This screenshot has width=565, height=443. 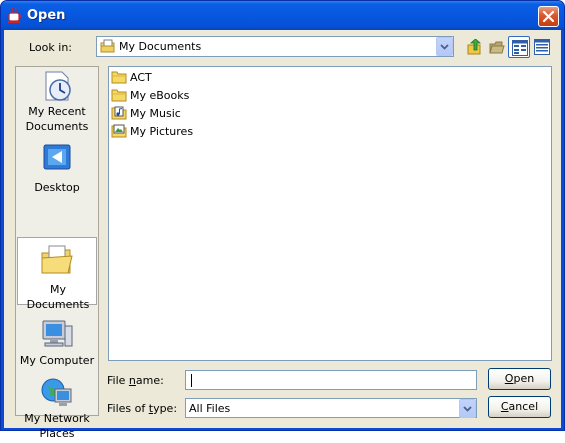 What do you see at coordinates (523, 406) in the screenshot?
I see `cancel-button-label: ancel` at bounding box center [523, 406].